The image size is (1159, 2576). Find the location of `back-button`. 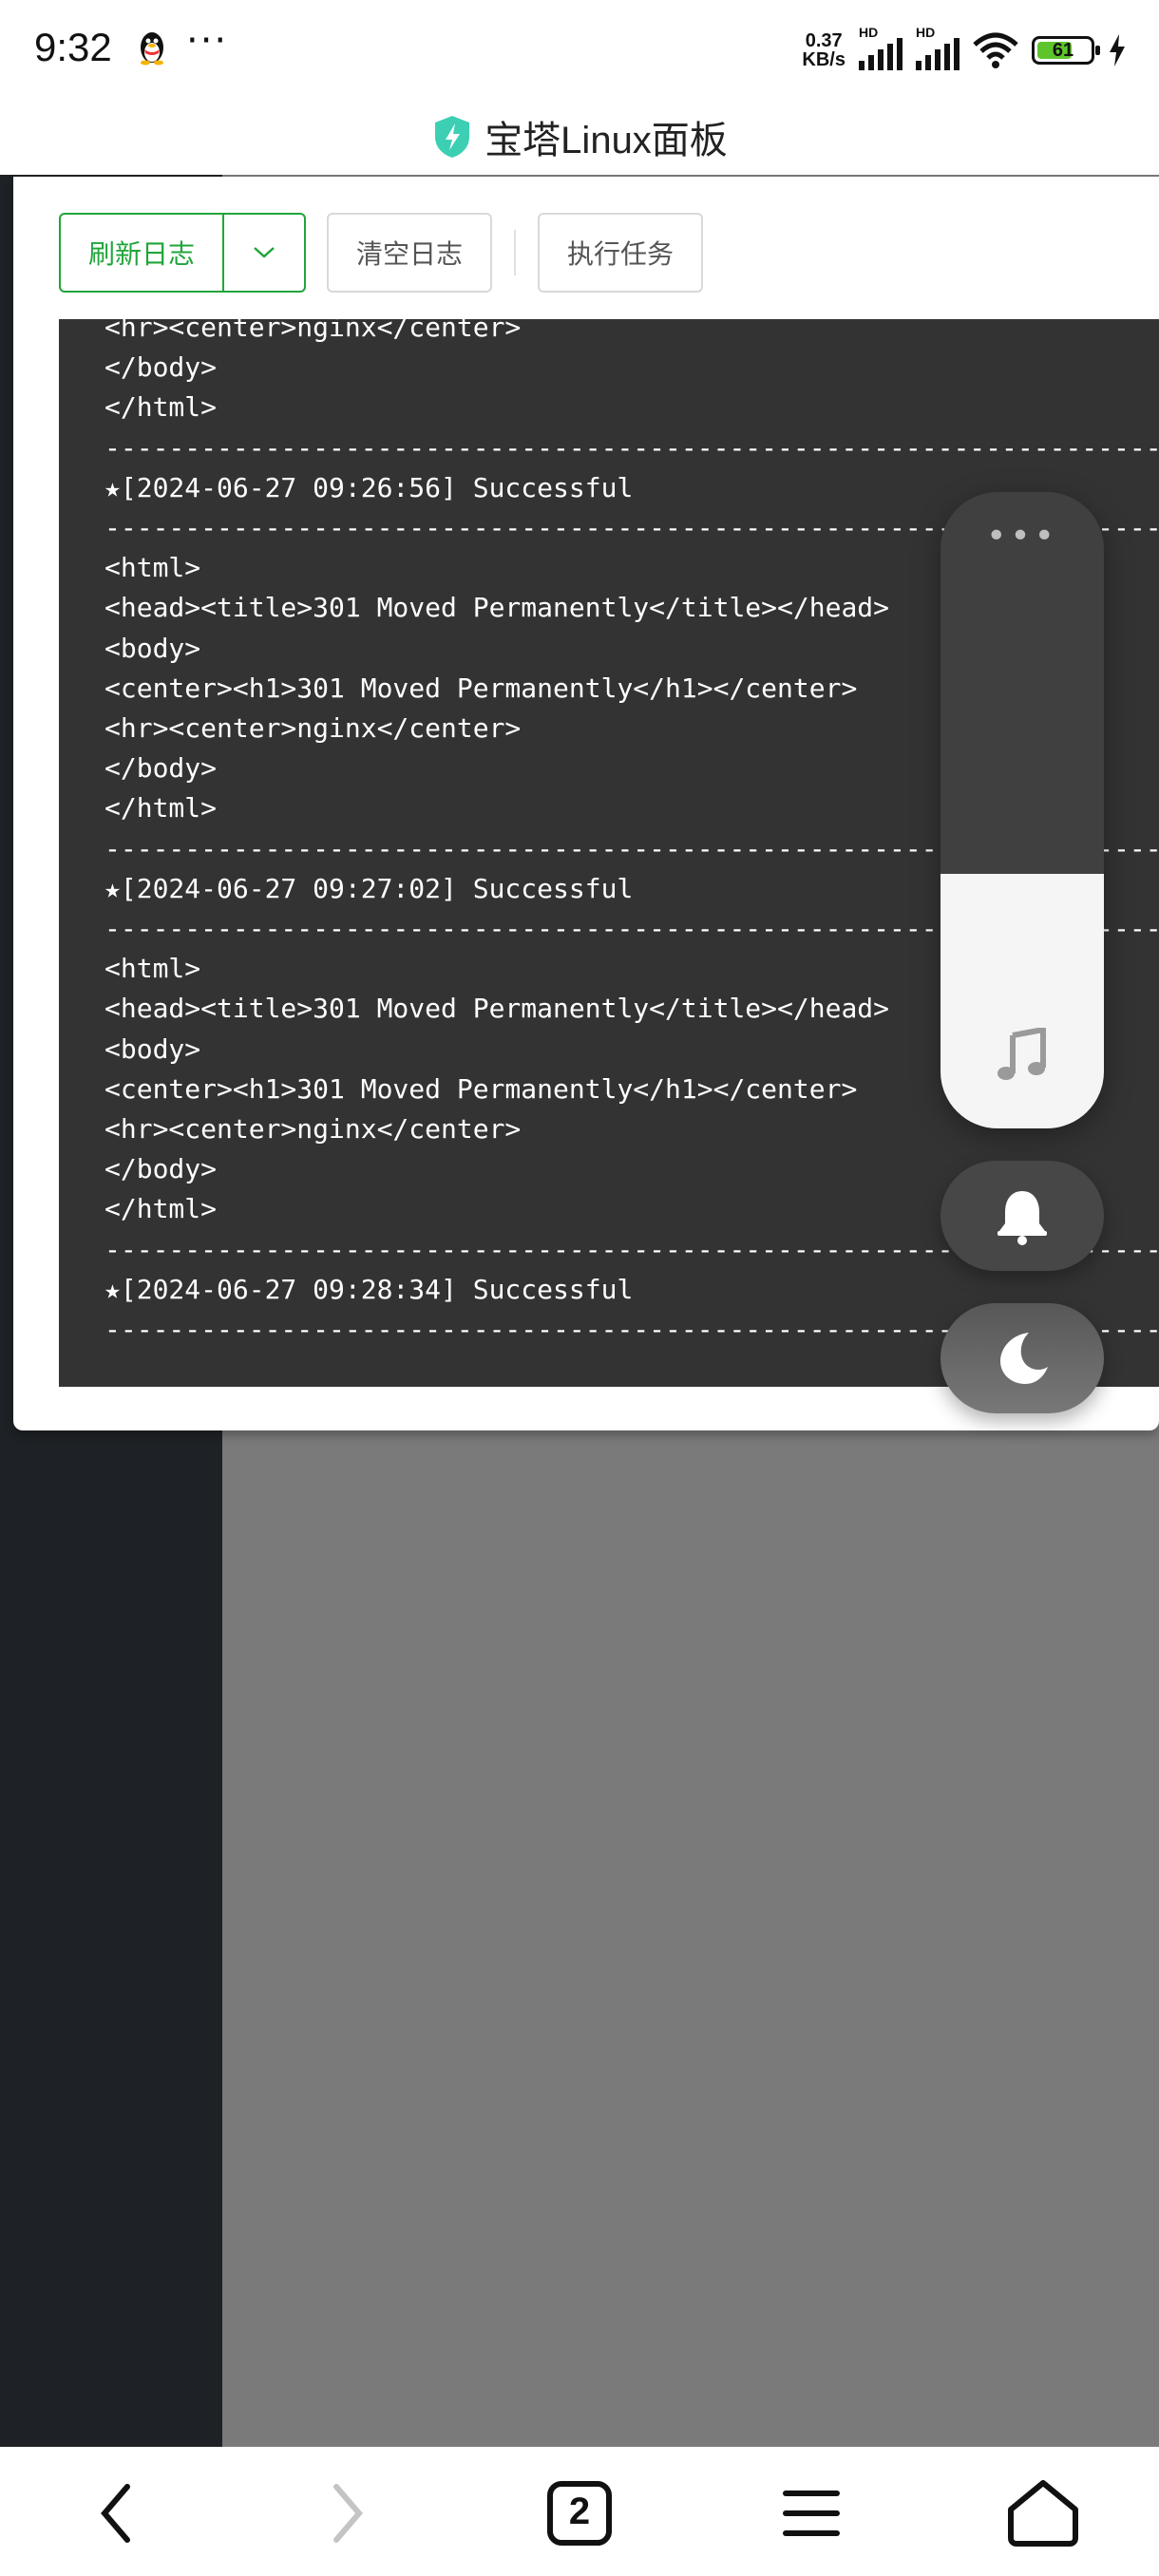

back-button is located at coordinates (116, 2513).